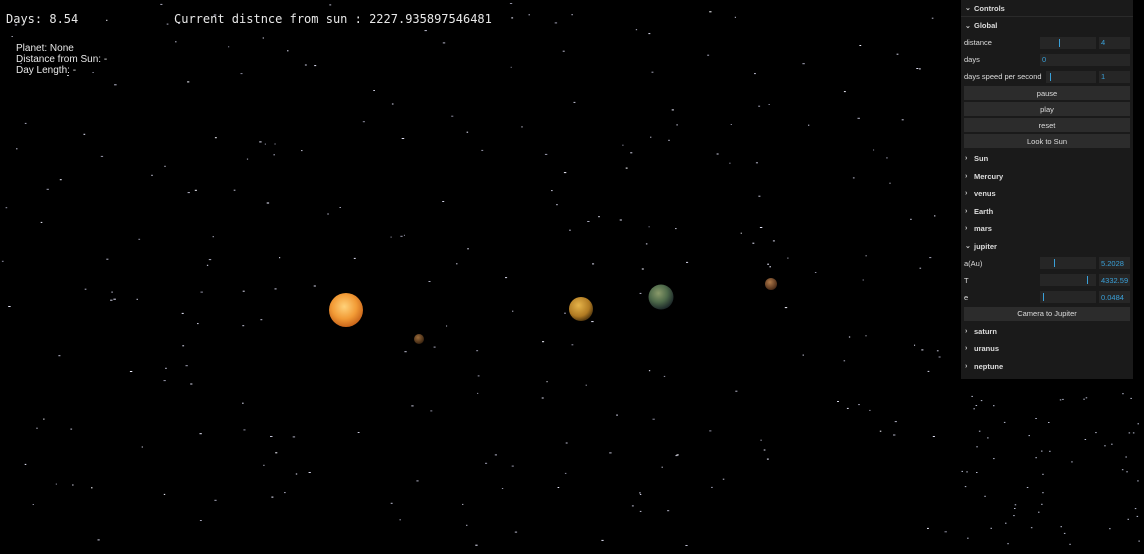 Image resolution: width=1144 pixels, height=554 pixels. What do you see at coordinates (1047, 349) in the screenshot?
I see `folder-uranus: › uranus` at bounding box center [1047, 349].